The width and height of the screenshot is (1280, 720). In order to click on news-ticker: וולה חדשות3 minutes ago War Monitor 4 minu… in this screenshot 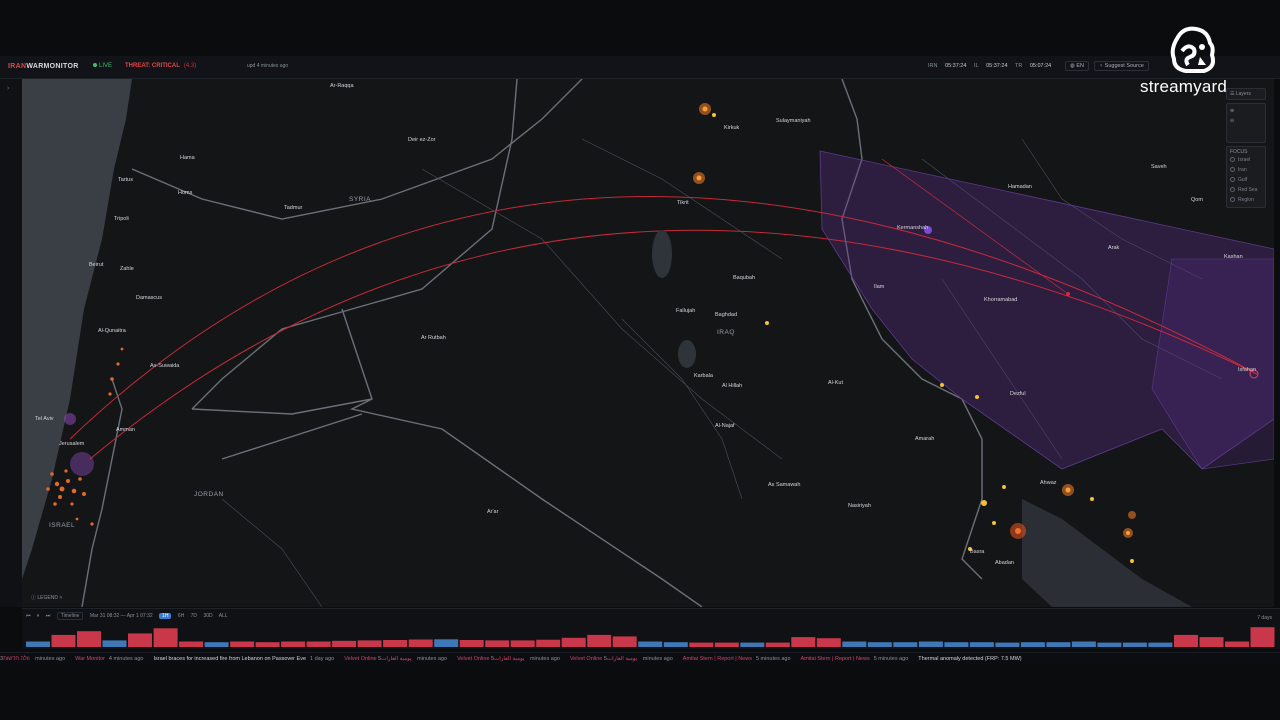, I will do `click(640, 658)`.